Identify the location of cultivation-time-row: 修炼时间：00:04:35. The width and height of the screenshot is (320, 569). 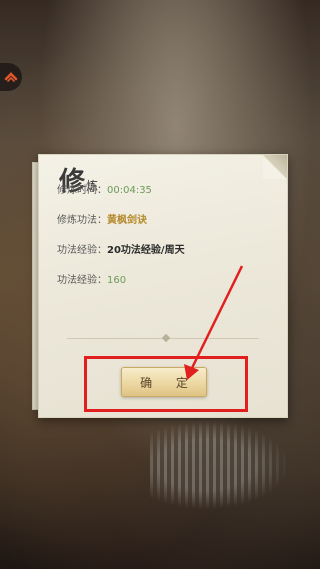
(104, 188).